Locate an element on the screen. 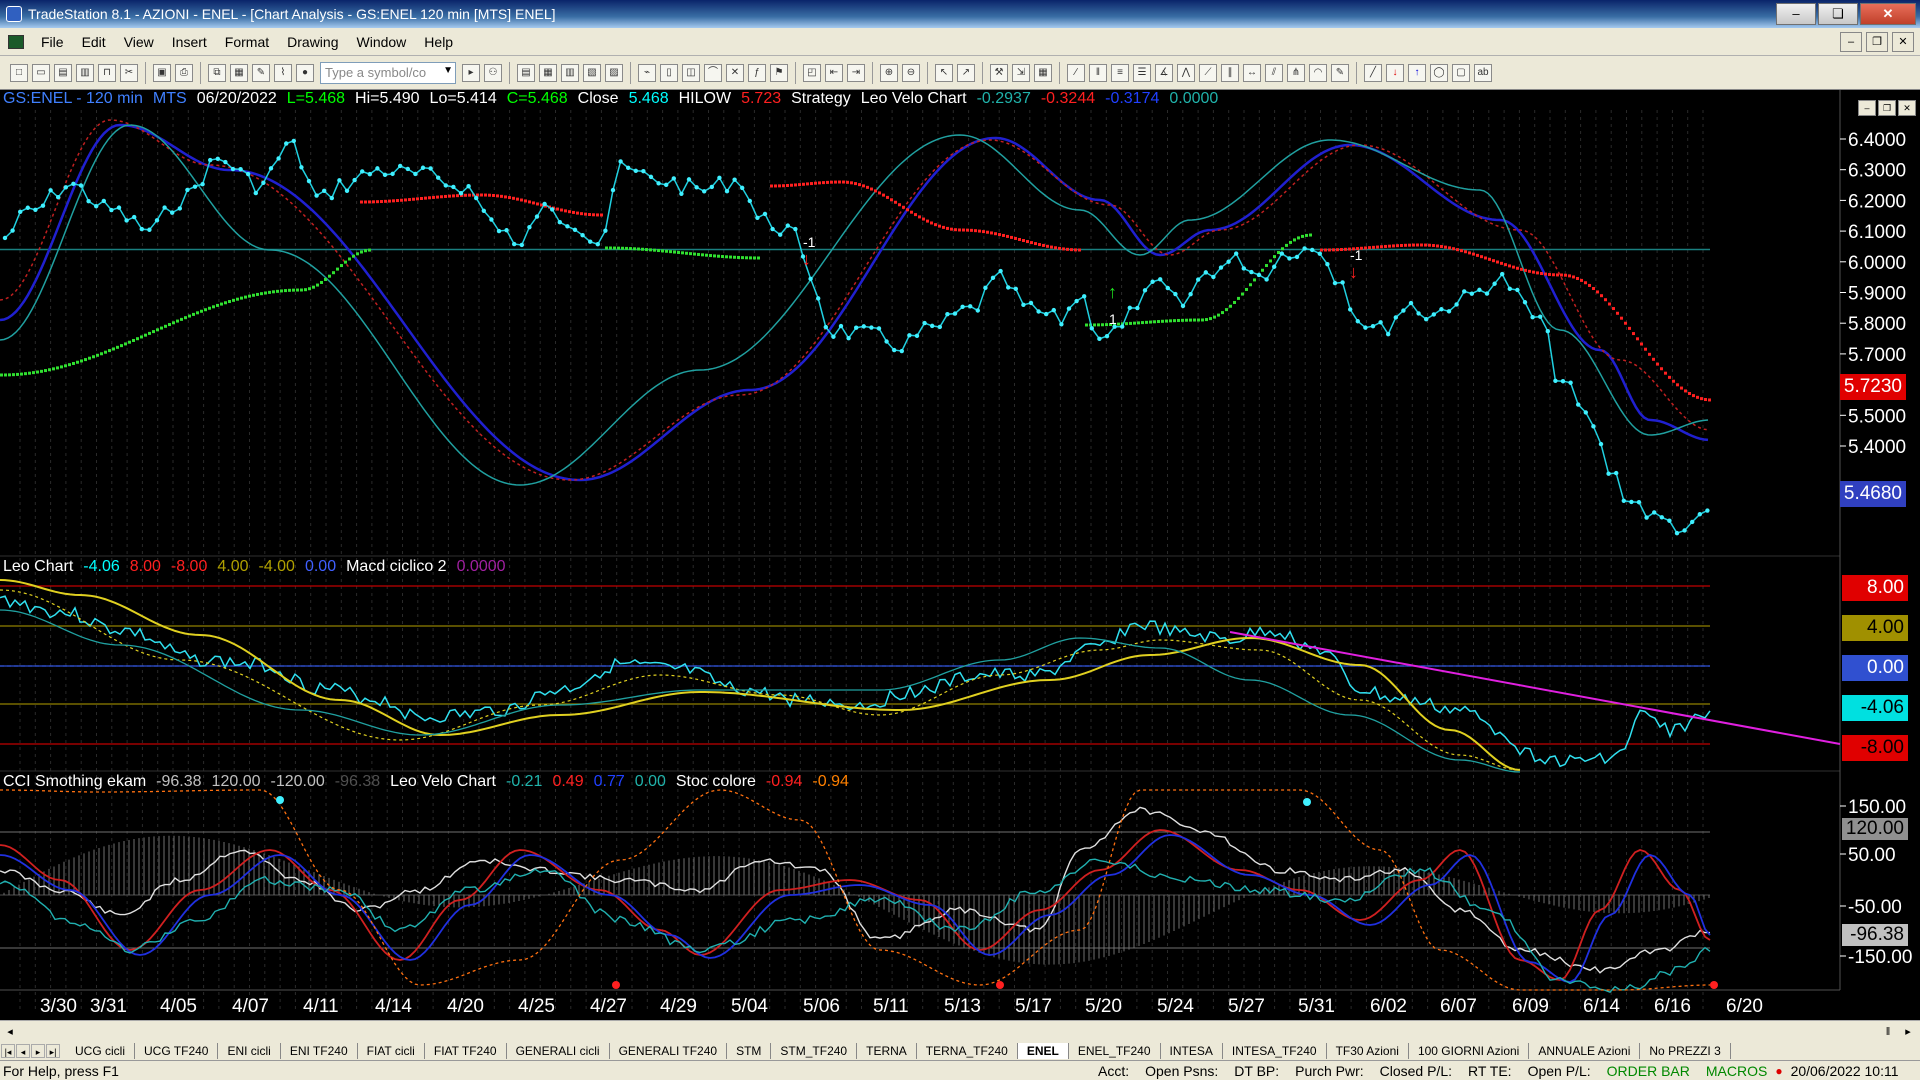 This screenshot has width=1920, height=1080. scroll-thumb: ‖ is located at coordinates (1888, 1032).